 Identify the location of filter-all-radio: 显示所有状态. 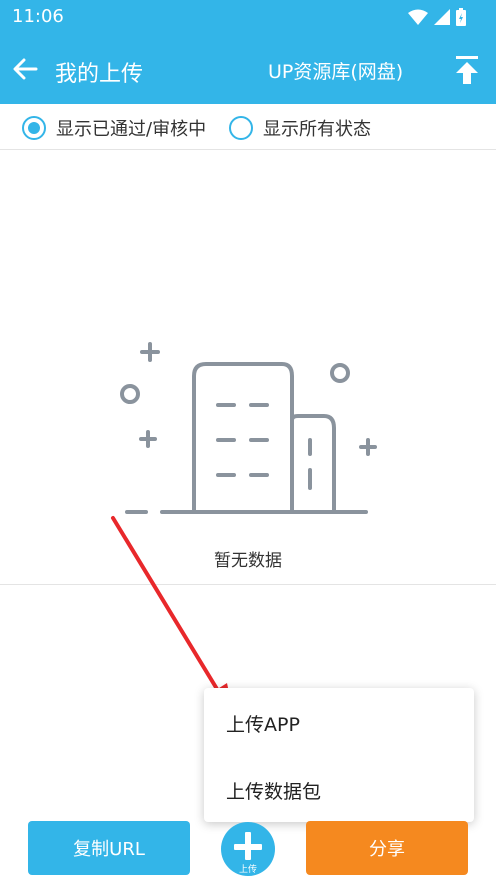
(300, 128).